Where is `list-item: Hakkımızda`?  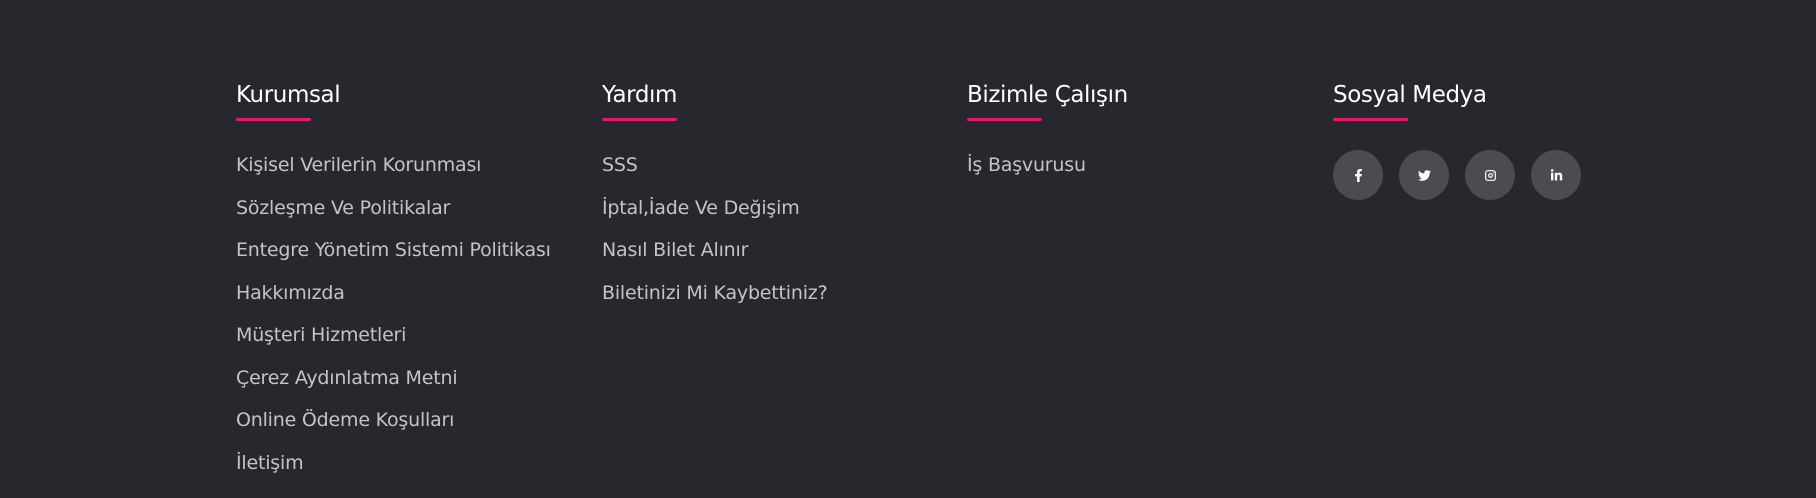 list-item: Hakkımızda is located at coordinates (393, 303).